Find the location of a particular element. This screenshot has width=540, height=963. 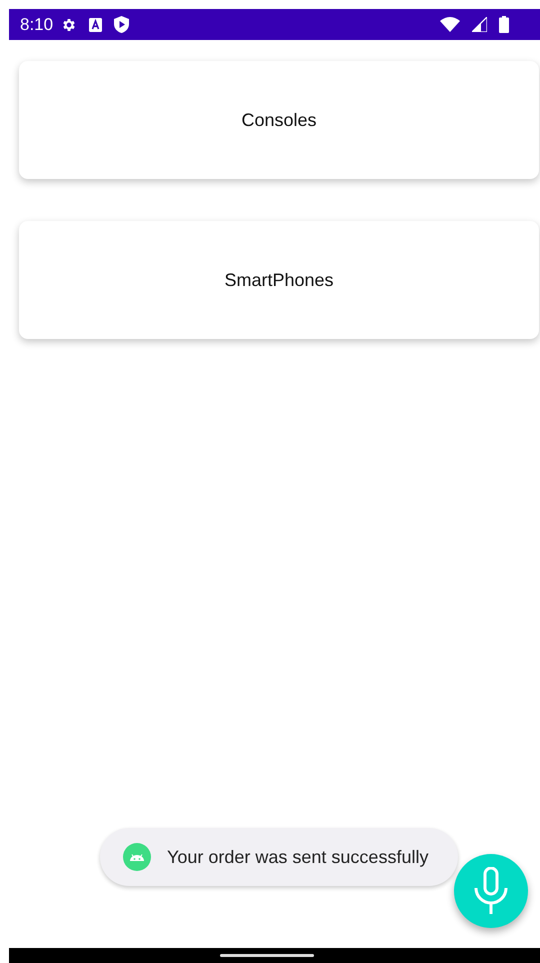

toast-message: Your order was sent successfully is located at coordinates (297, 857).